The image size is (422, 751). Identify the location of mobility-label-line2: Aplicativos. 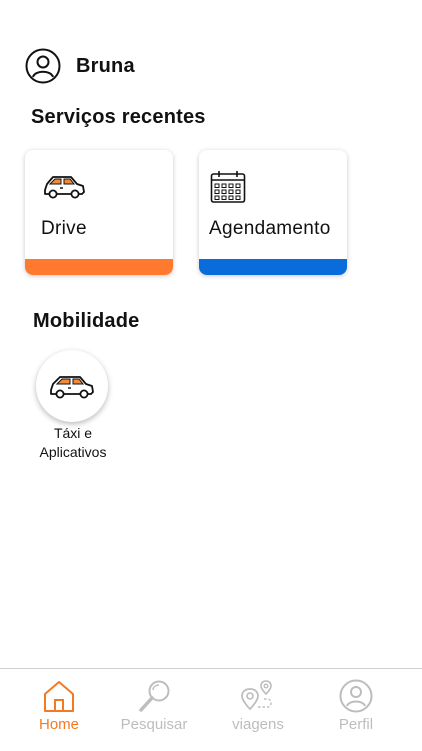
(73, 452).